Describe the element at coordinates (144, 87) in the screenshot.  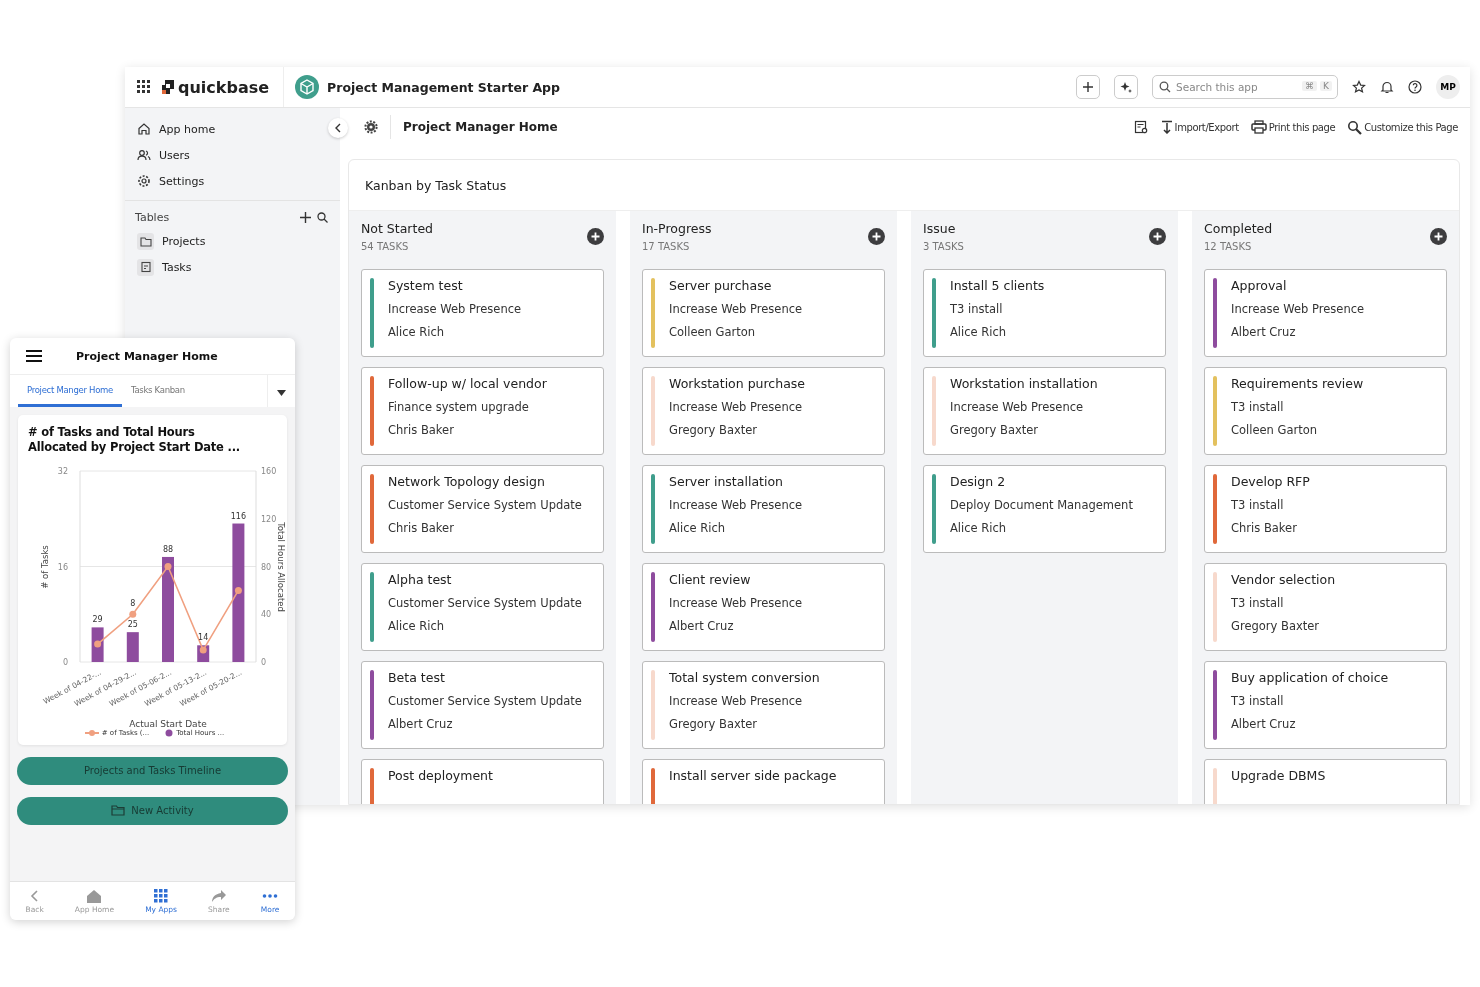
I see `app-grid-icon` at that location.